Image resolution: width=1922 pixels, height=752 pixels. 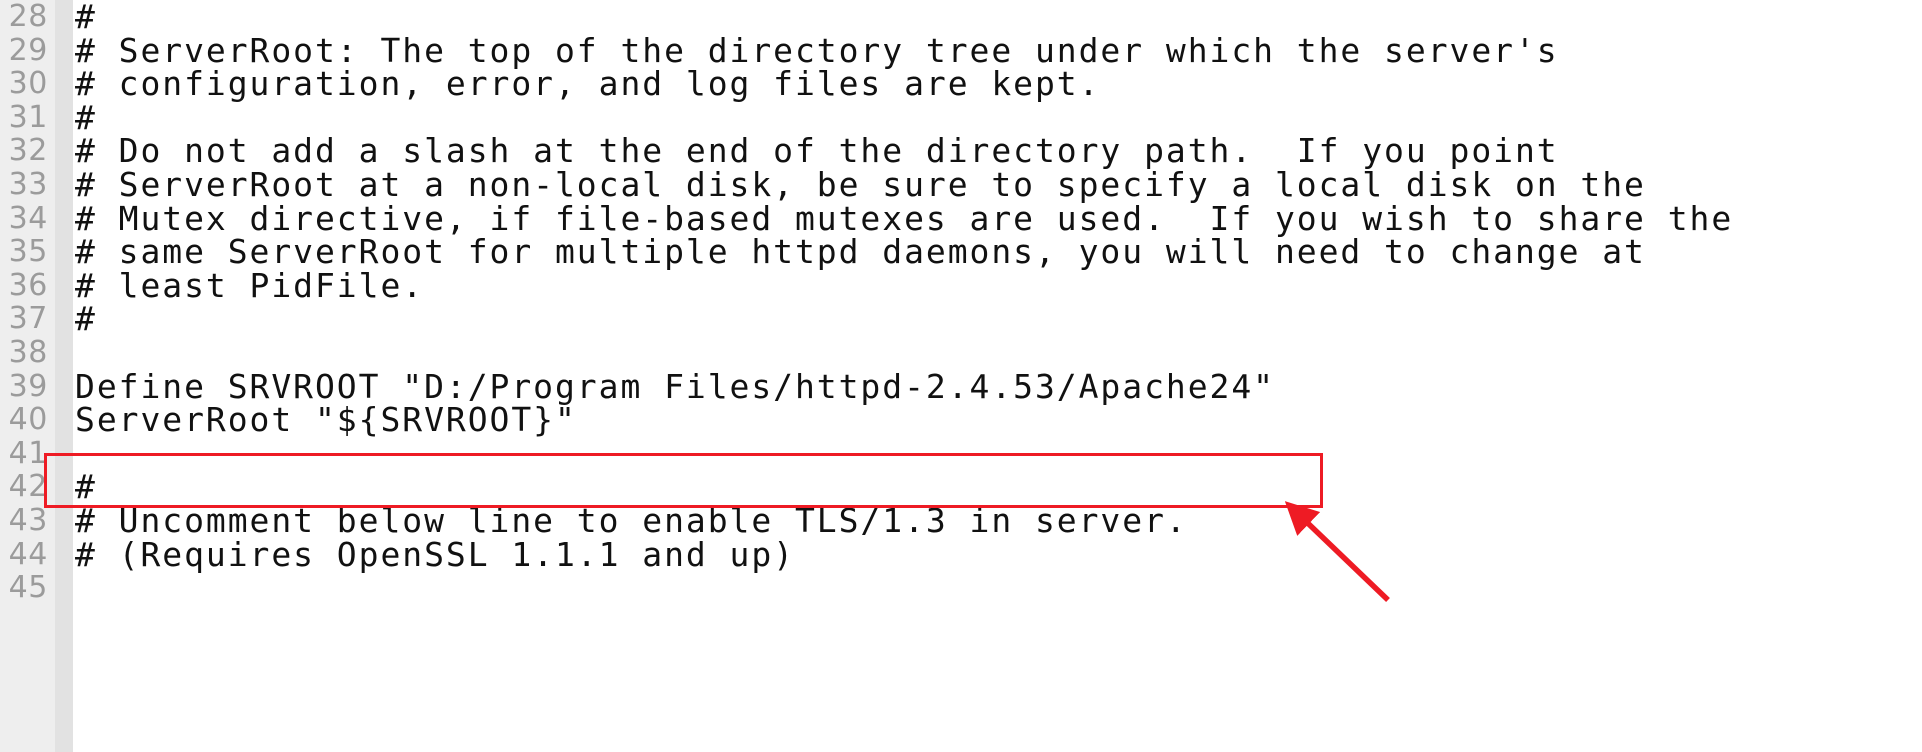 I want to click on line-number: 45, so click(x=28, y=588).